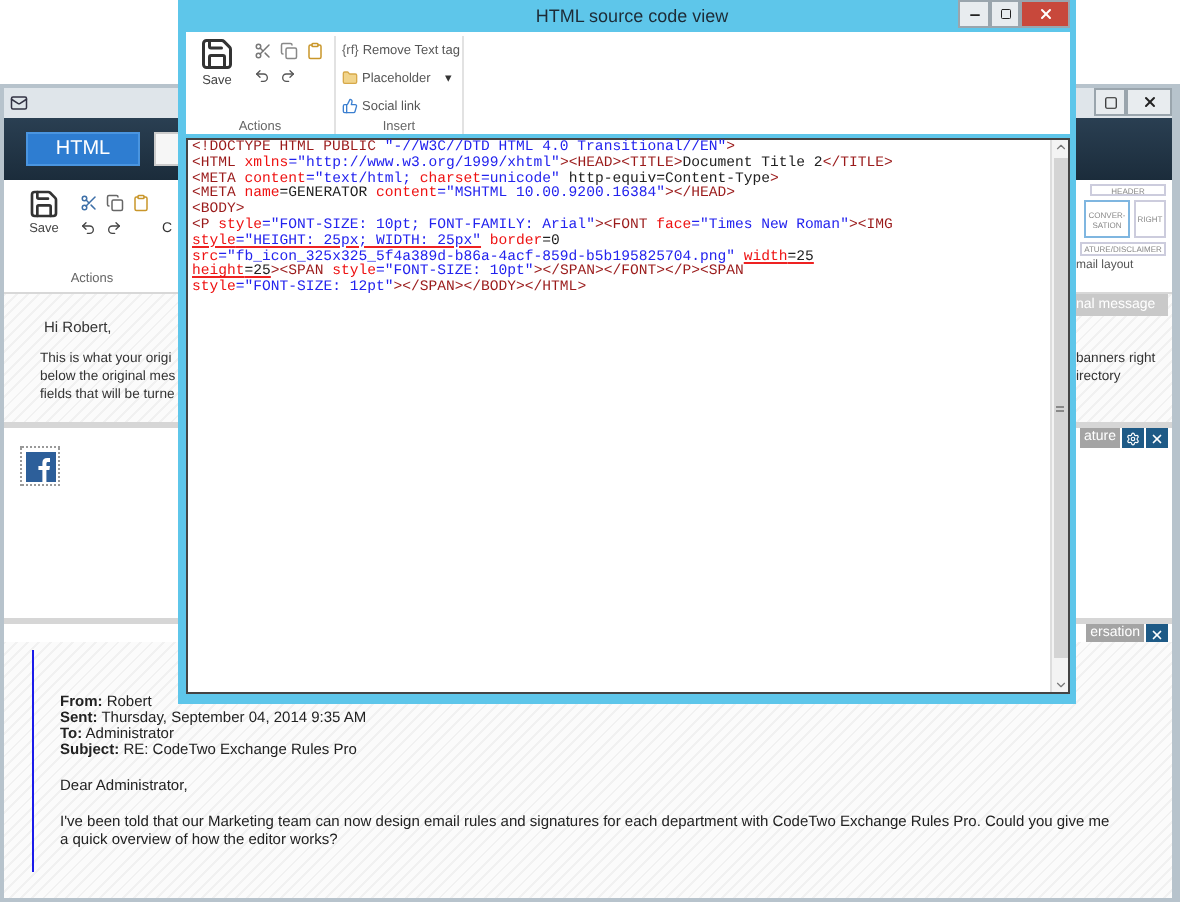 The width and height of the screenshot is (1180, 902). What do you see at coordinates (1059, 416) in the screenshot?
I see `scrollbar` at bounding box center [1059, 416].